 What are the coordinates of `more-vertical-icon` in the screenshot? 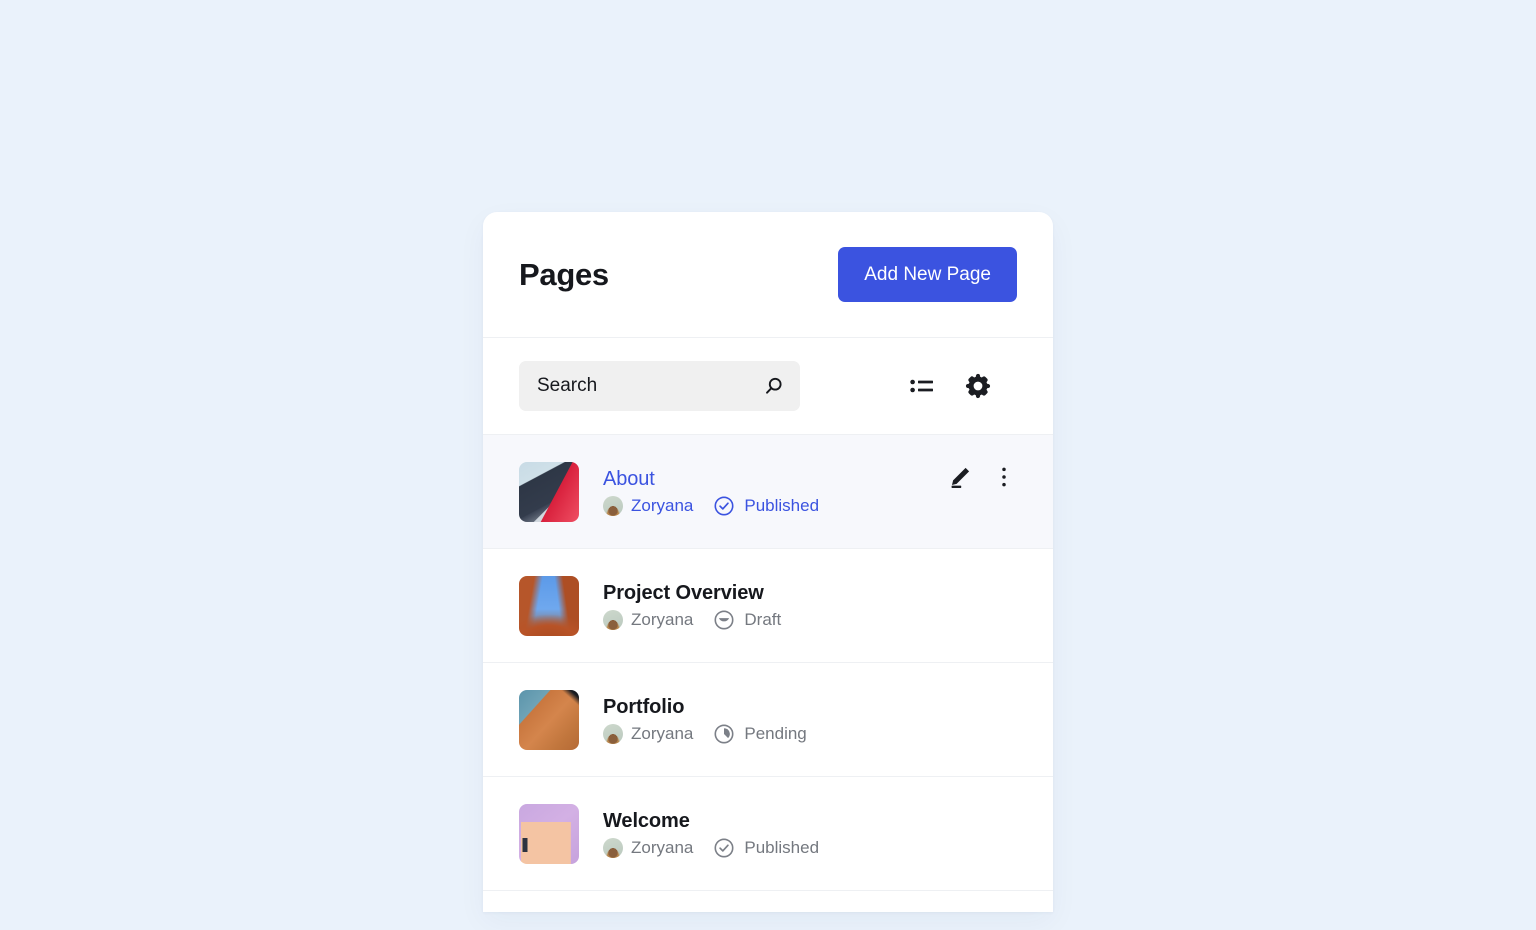 It's located at (1004, 478).